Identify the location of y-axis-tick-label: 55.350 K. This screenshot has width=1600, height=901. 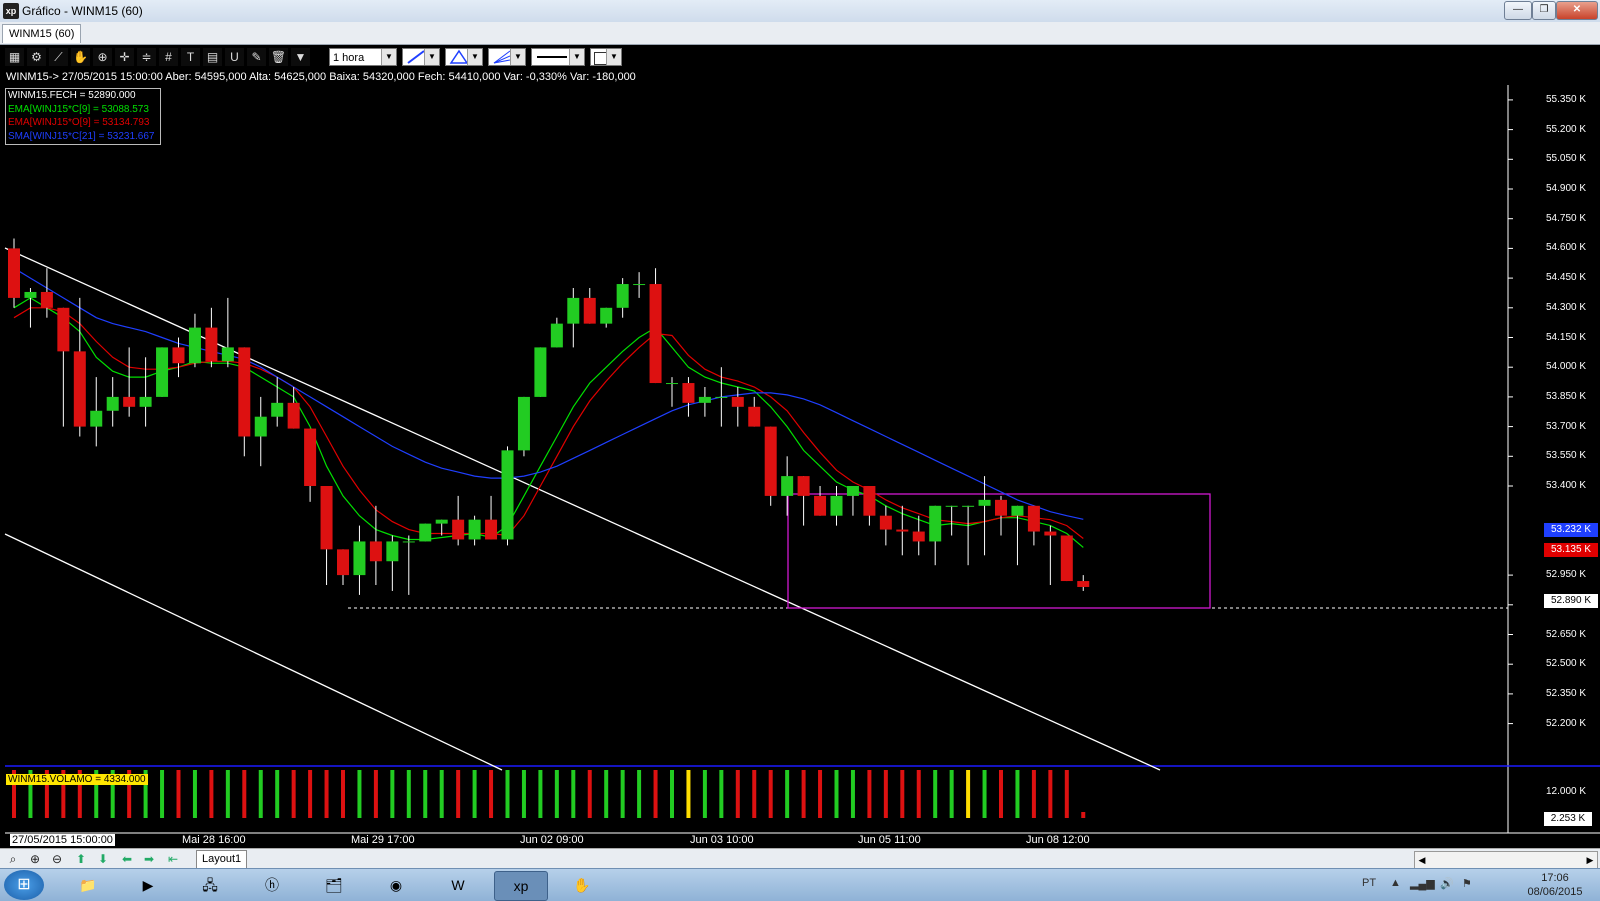
(1566, 99).